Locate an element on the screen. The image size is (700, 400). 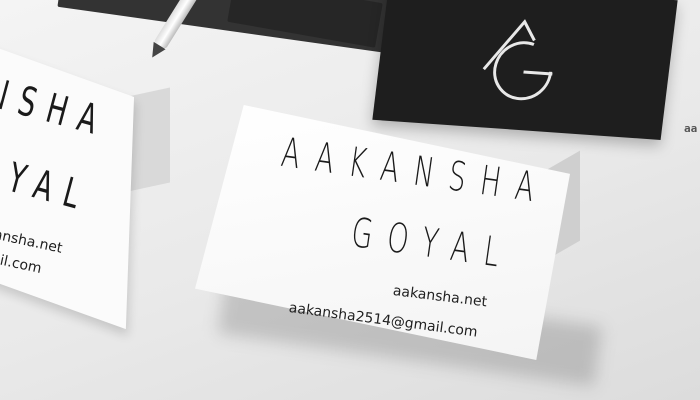
edge-text: aa is located at coordinates (691, 128).